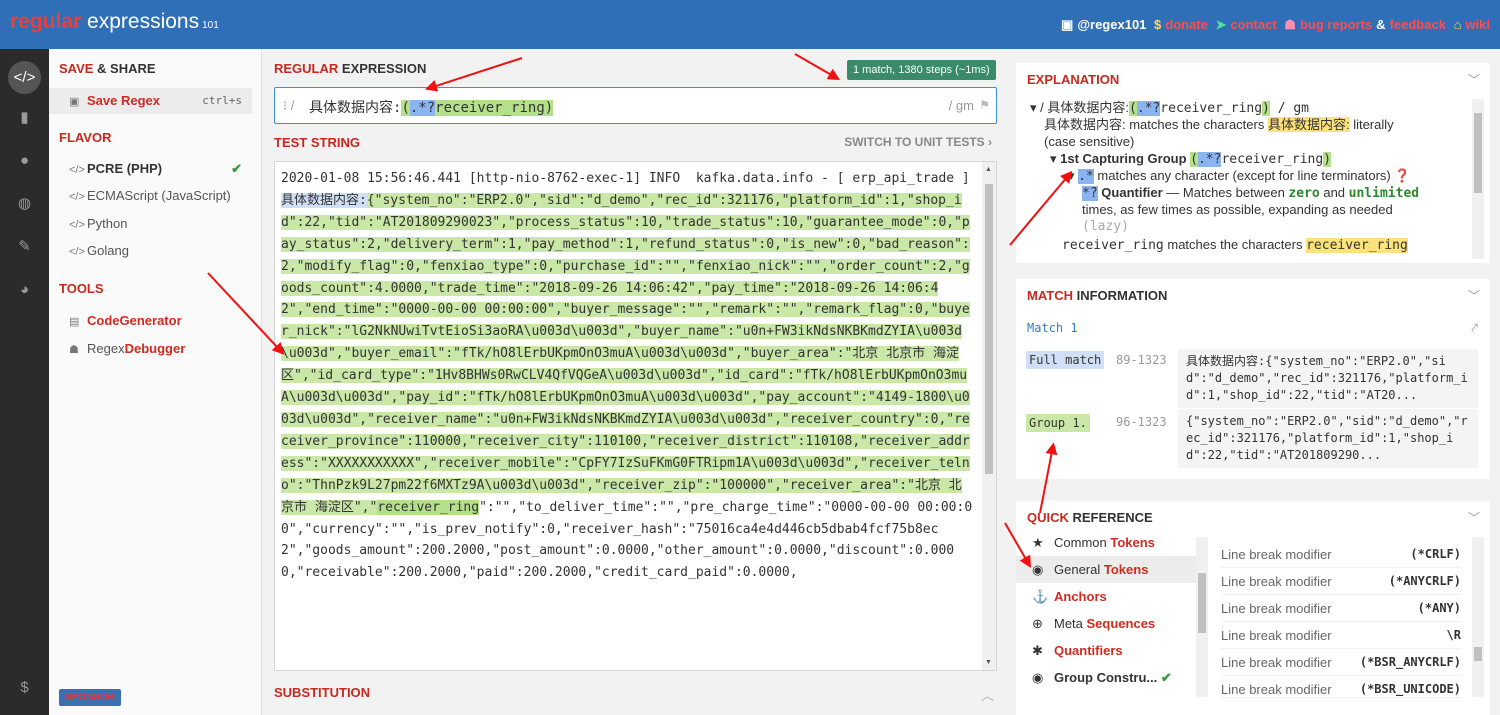  I want to click on flavor-ecmascript: </> ECMAScript (JavaScript), so click(150, 196).